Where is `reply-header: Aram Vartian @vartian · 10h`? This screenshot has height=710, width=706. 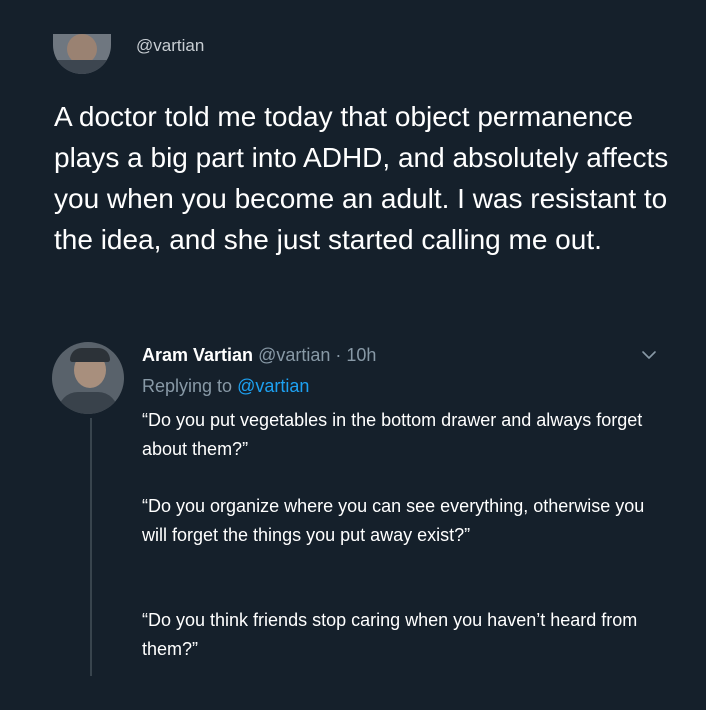 reply-header: Aram Vartian @vartian · 10h is located at coordinates (259, 355).